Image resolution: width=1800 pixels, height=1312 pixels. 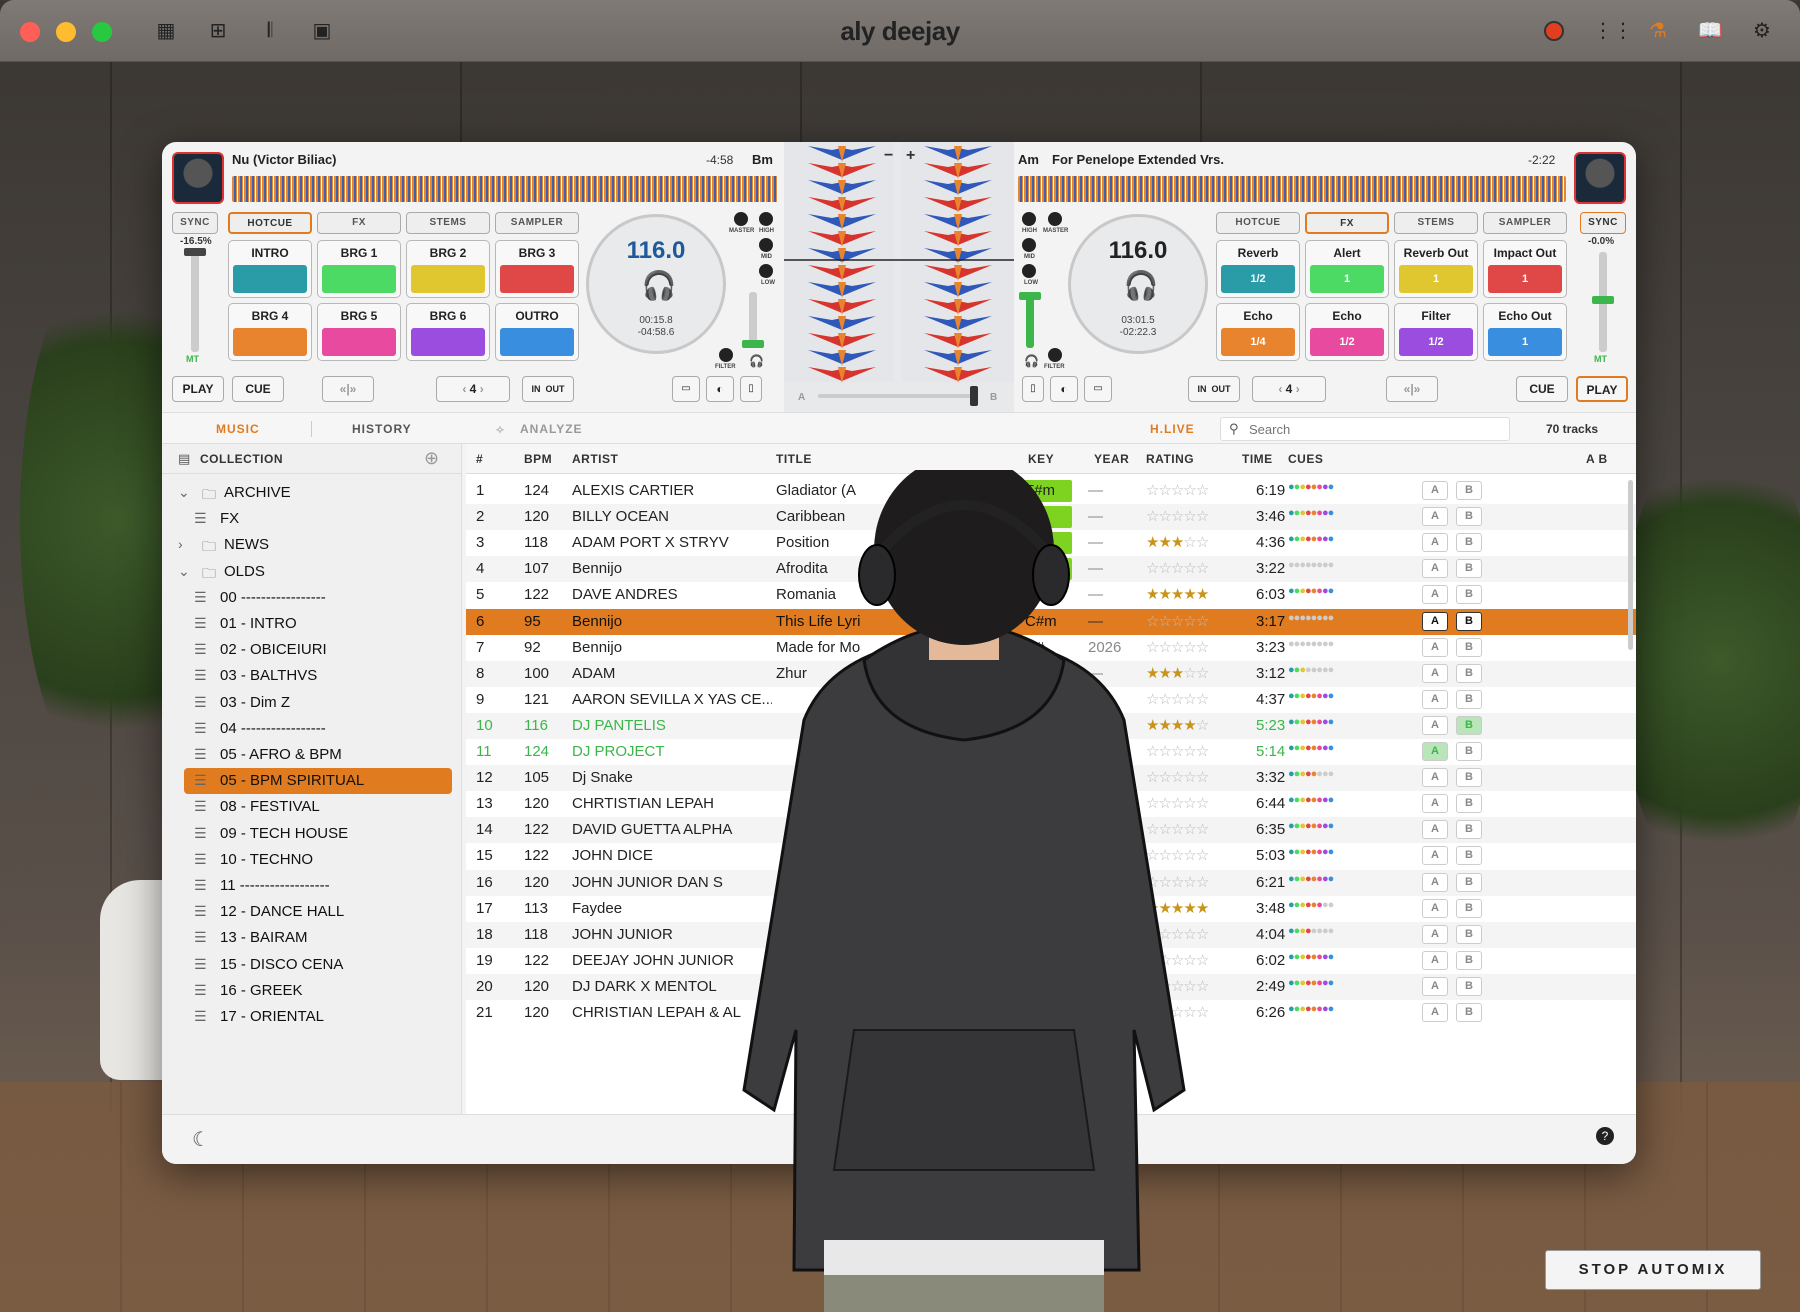 I want to click on sidebar-item: ⌄ 🗀 ARCHIVE, so click(x=311, y=493).